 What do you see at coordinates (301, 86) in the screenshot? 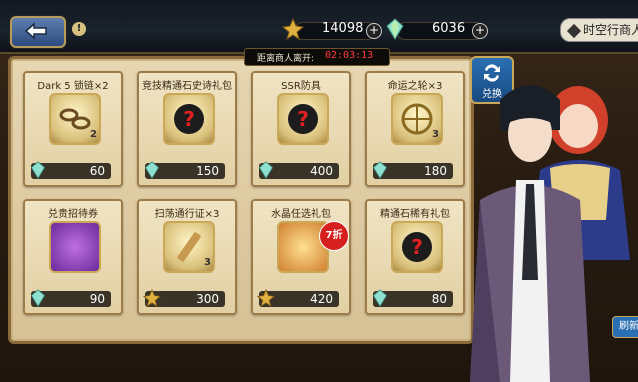
I see `item-name: SSR防具` at bounding box center [301, 86].